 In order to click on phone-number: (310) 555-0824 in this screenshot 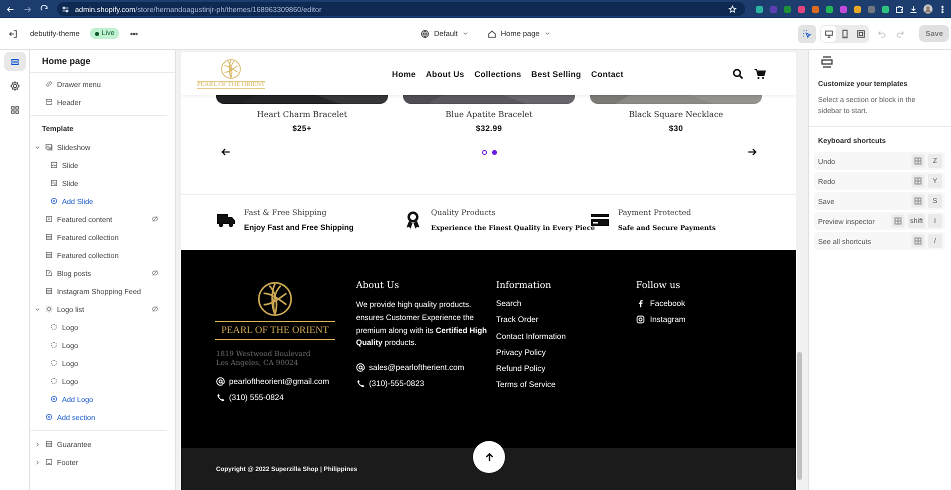, I will do `click(256, 397)`.